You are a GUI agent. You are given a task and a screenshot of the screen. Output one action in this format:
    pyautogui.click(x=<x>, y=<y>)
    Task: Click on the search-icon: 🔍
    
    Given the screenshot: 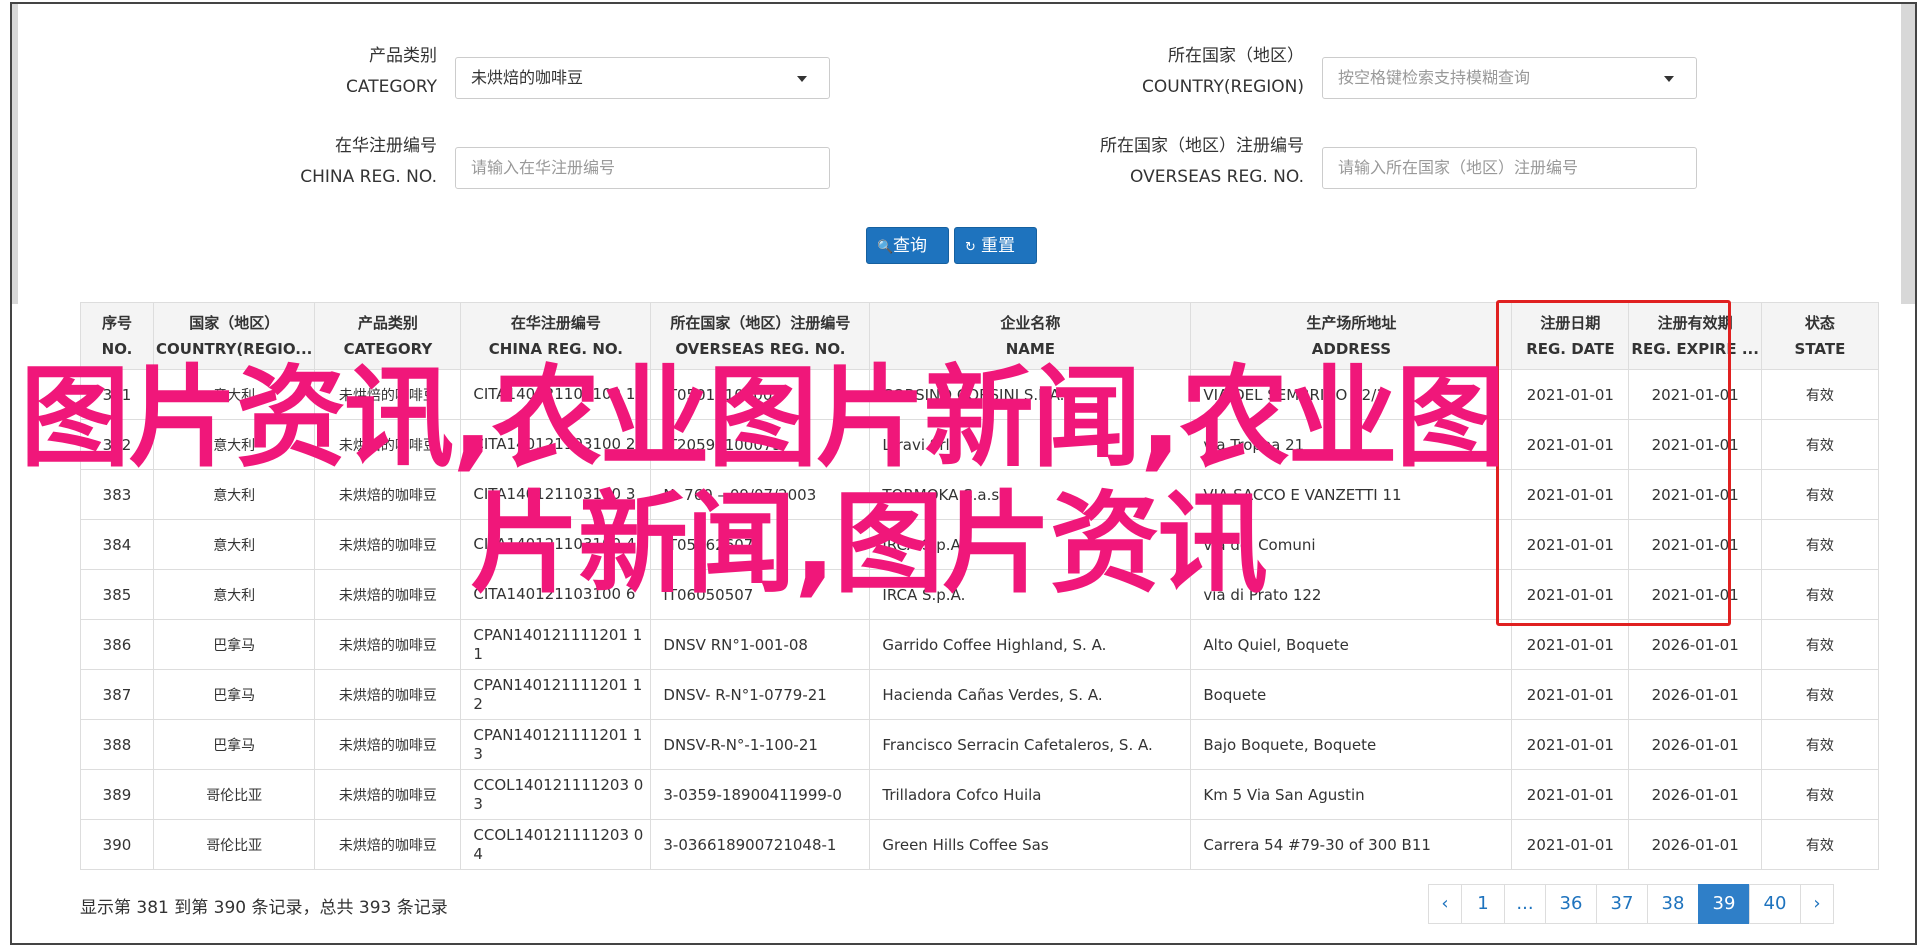 What is the action you would take?
    pyautogui.click(x=885, y=247)
    